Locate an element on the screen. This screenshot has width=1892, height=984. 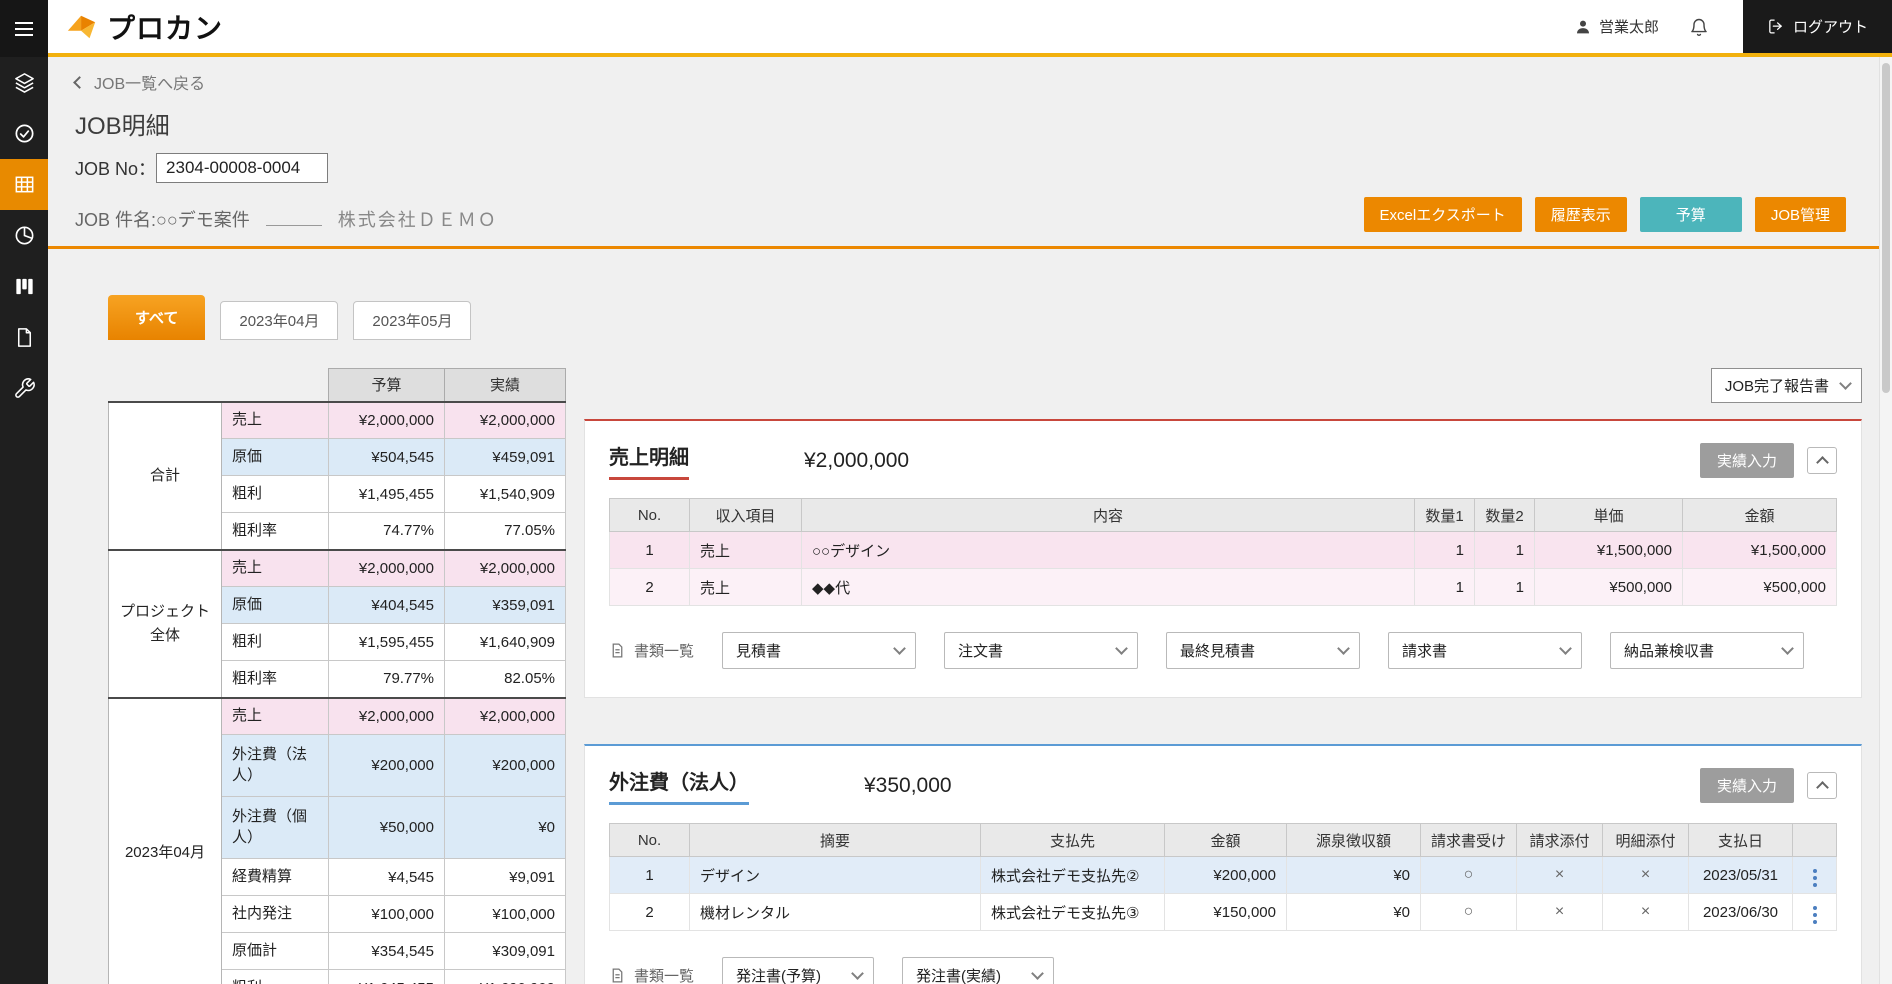
summary-item: 外注費（法人） is located at coordinates (275, 765).